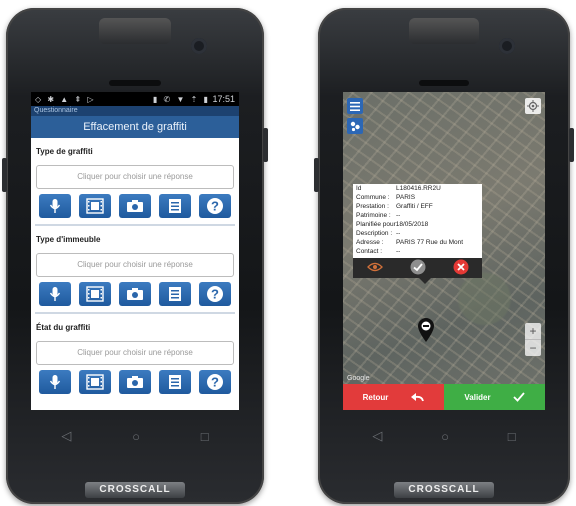 Image resolution: width=576 pixels, height=506 pixels. I want to click on zoom-in-button: +, so click(533, 331).